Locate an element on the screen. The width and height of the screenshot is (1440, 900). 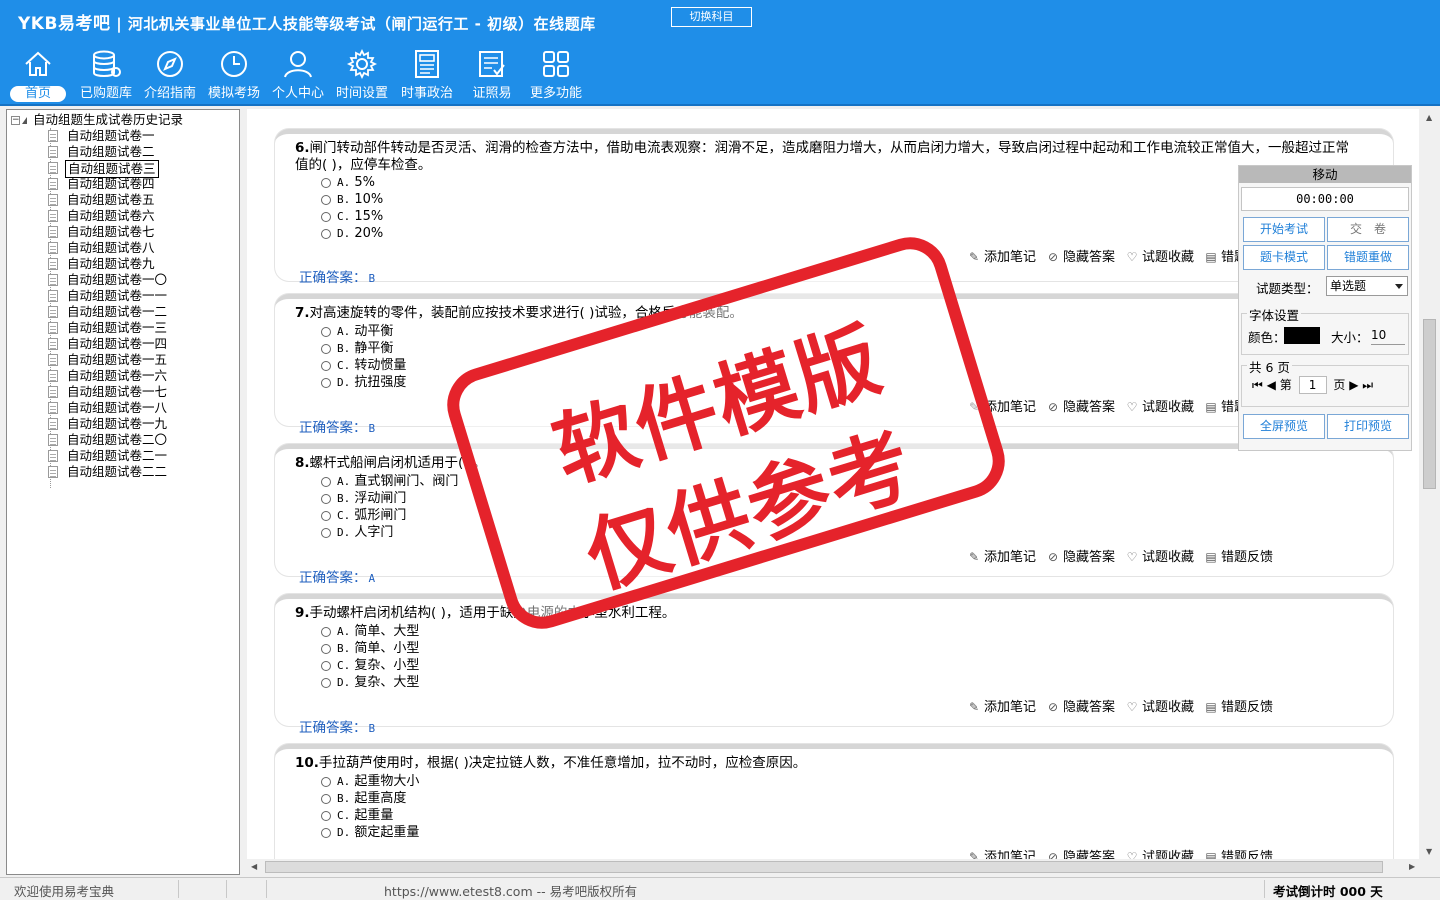
answer-option: D. 抗扭强度 is located at coordinates (363, 382).